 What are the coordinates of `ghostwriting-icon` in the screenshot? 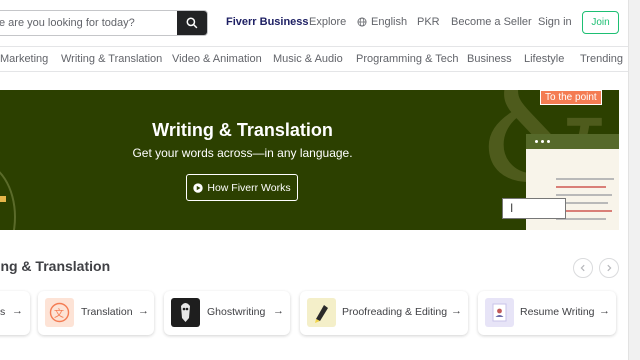 It's located at (185, 312).